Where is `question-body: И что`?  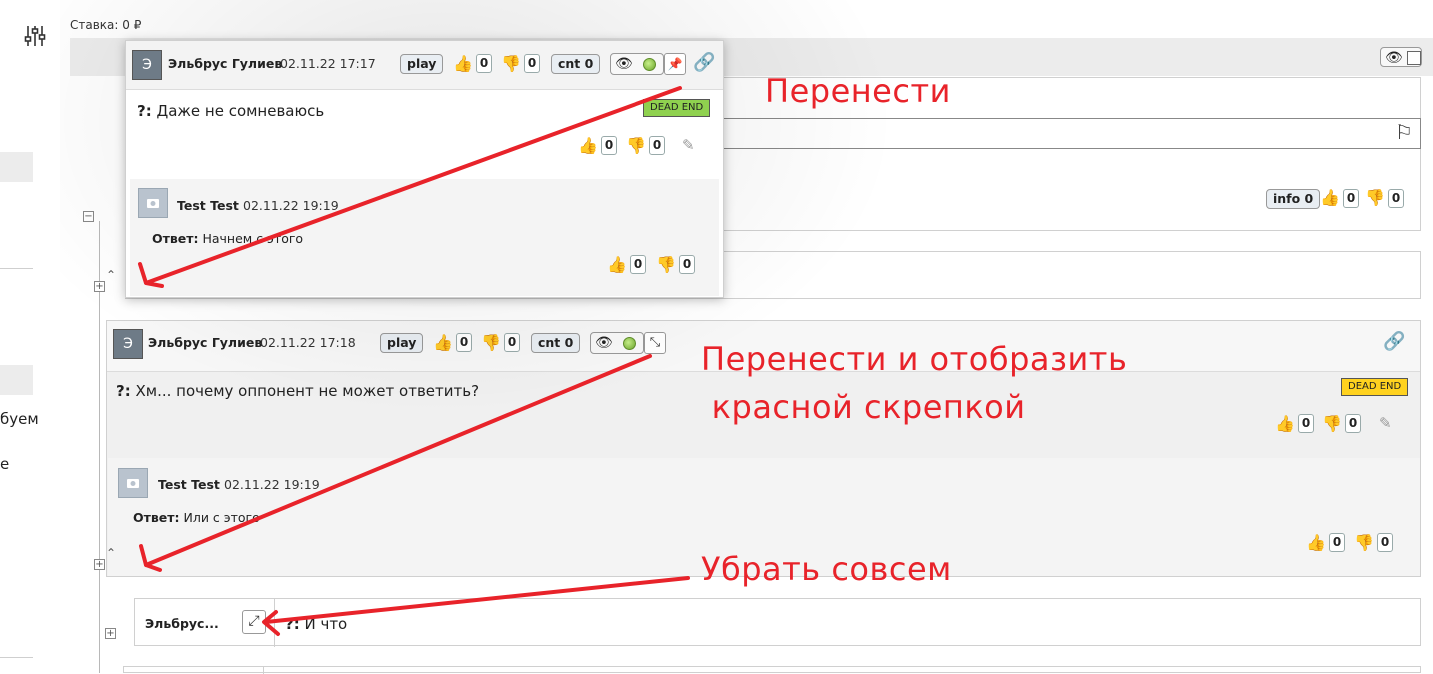
question-body: И что is located at coordinates (323, 624).